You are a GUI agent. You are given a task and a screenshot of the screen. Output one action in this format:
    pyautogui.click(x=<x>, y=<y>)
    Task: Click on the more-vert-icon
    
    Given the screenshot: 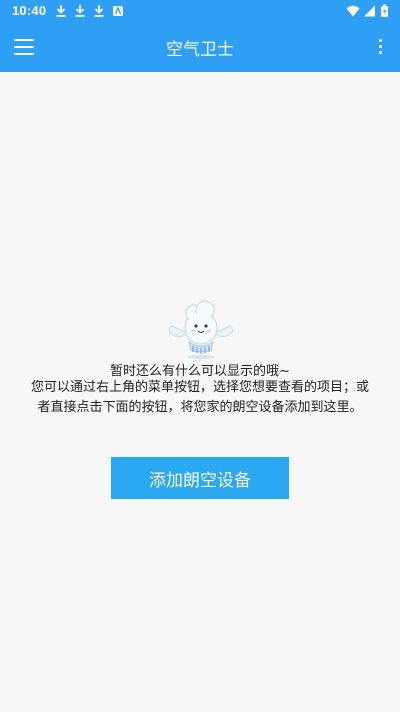 What is the action you would take?
    pyautogui.click(x=380, y=47)
    